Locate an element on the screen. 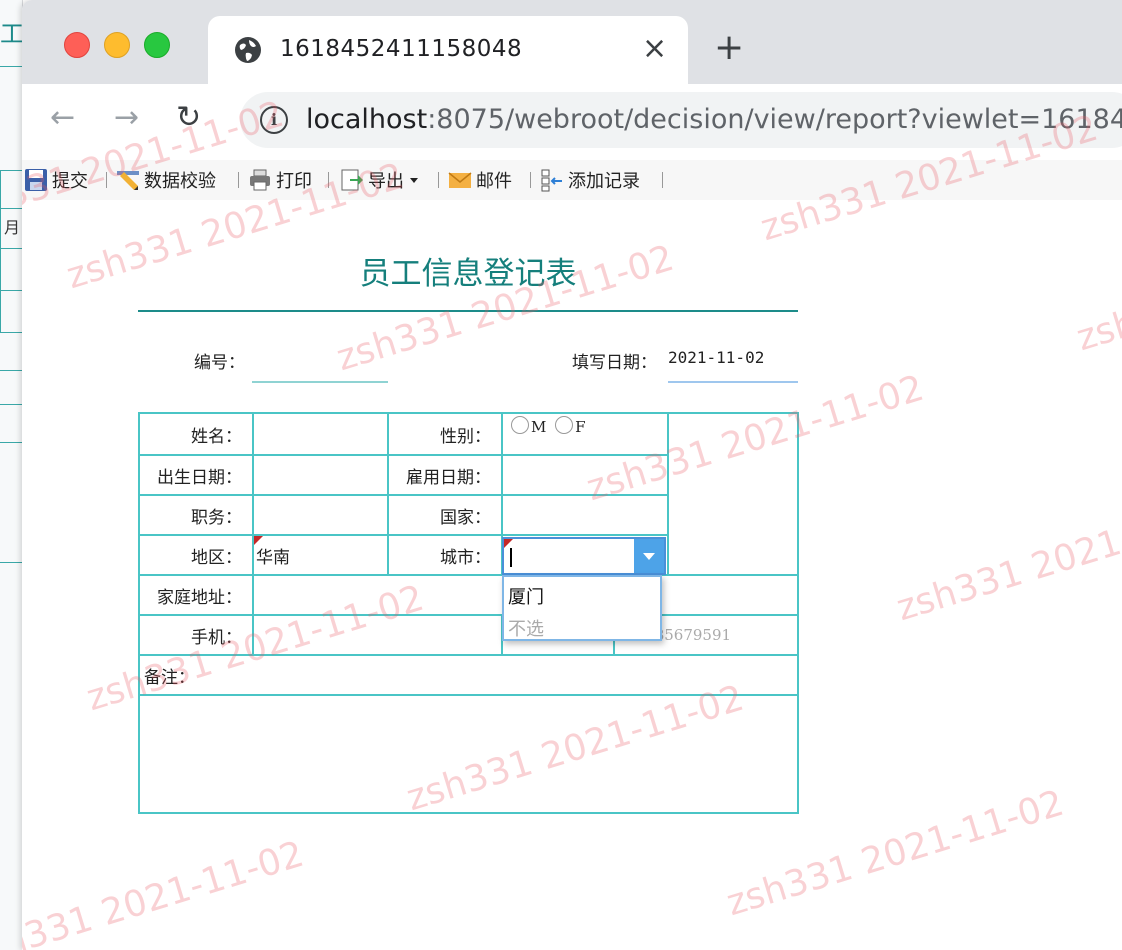 This screenshot has height=950, width=1122. close-window-button is located at coordinates (77, 45).